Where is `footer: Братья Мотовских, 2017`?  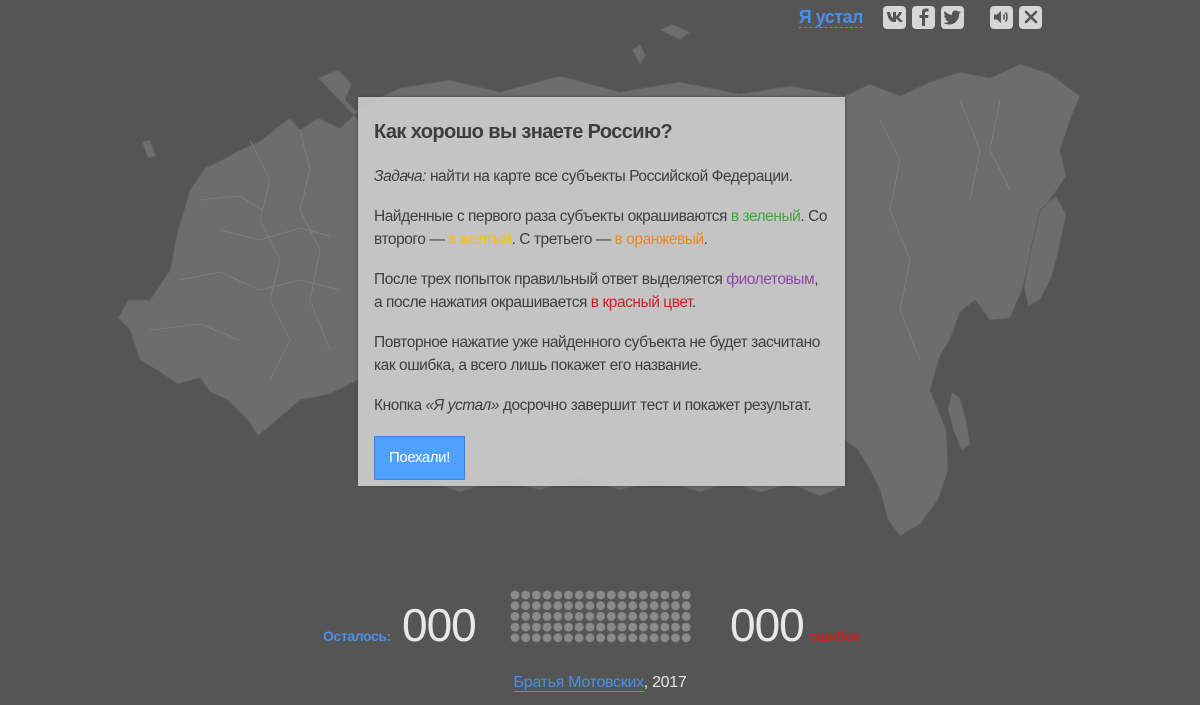 footer: Братья Мотовских, 2017 is located at coordinates (600, 683).